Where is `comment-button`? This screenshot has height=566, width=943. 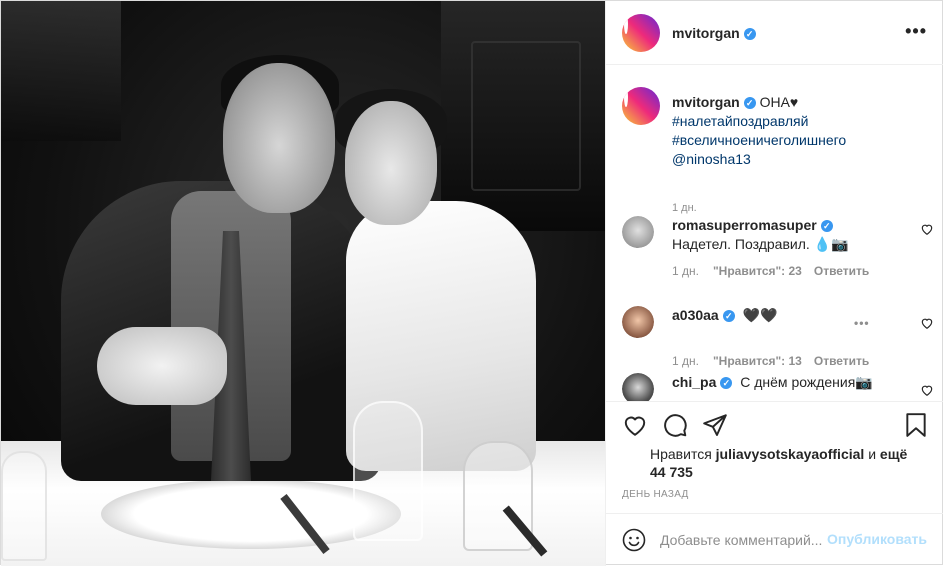
comment-button is located at coordinates (675, 425).